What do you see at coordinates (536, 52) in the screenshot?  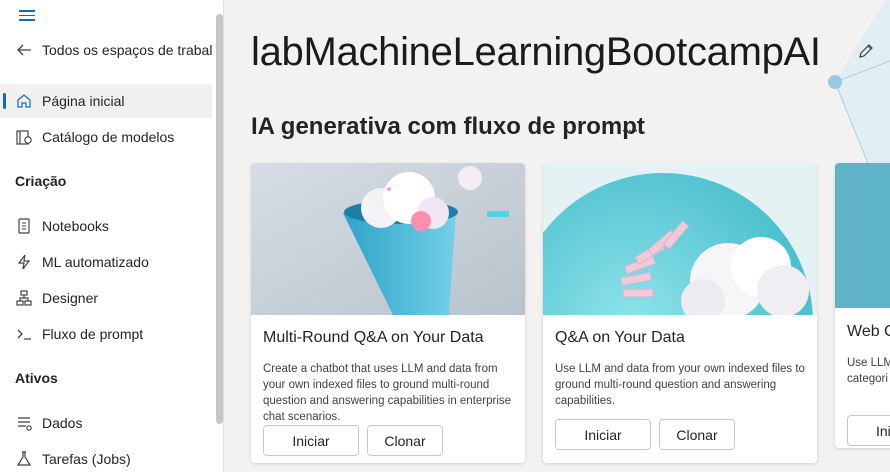 I see `workspace-title: labMachineLearningBootcampAI` at bounding box center [536, 52].